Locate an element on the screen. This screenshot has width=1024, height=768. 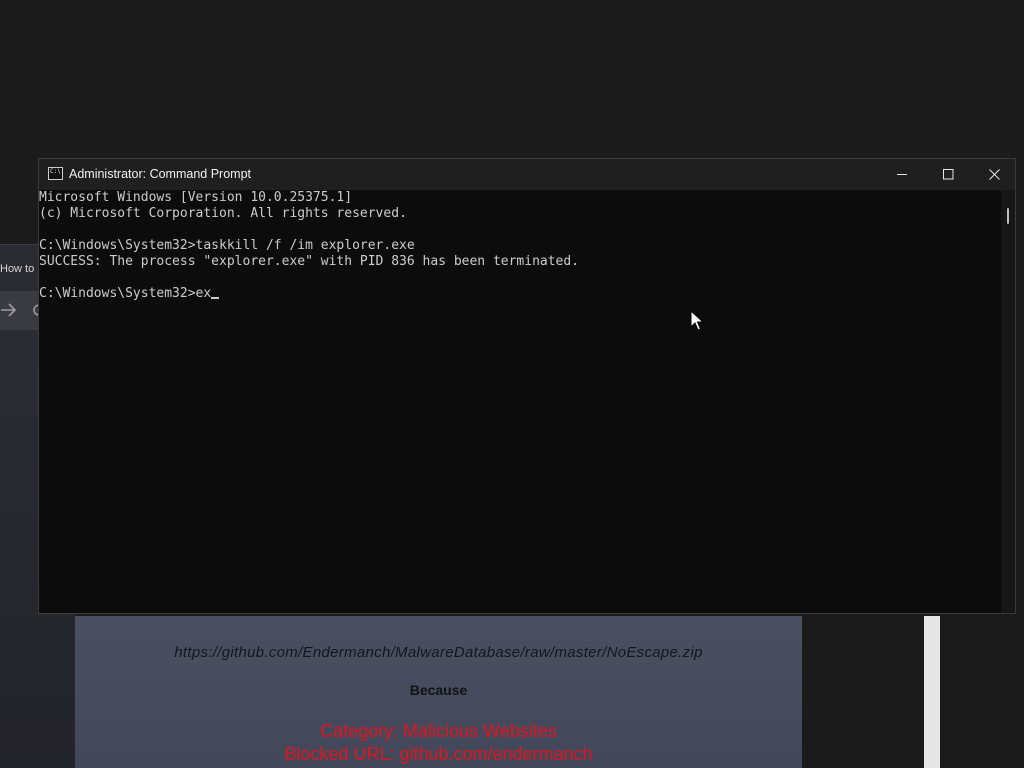
scrollbar-thumb is located at coordinates (1008, 216).